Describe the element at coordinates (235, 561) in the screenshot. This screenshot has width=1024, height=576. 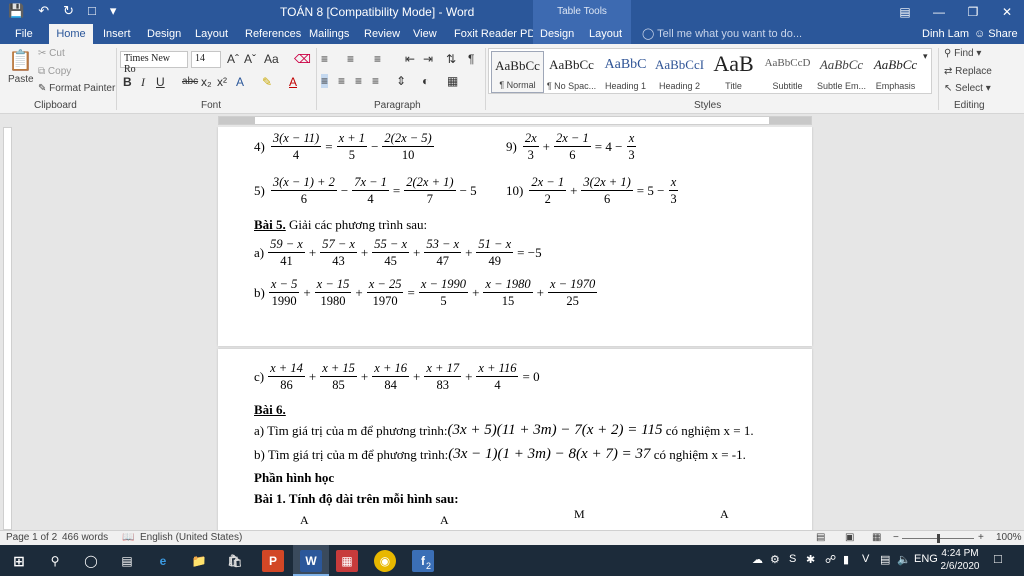
I see `store-icon: 🛍` at that location.